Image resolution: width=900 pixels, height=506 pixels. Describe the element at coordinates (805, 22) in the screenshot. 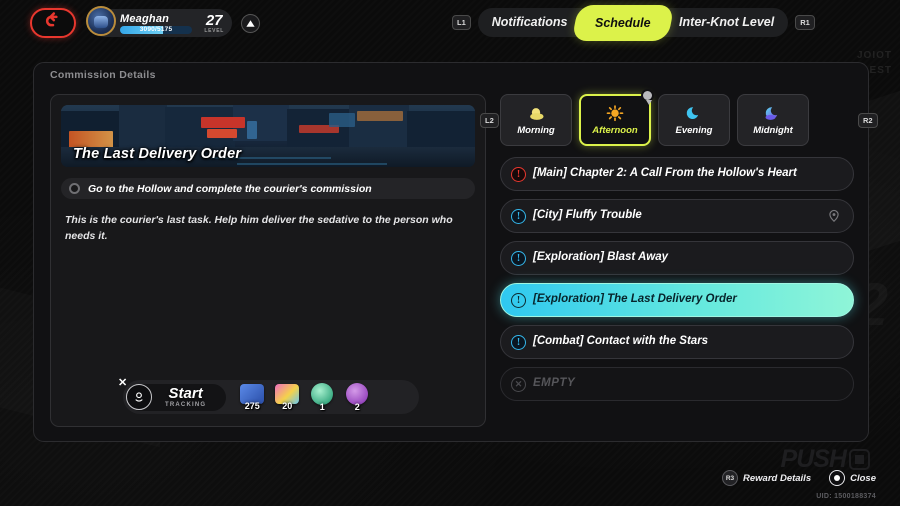

I see `shoulder-button-r1: R1` at that location.